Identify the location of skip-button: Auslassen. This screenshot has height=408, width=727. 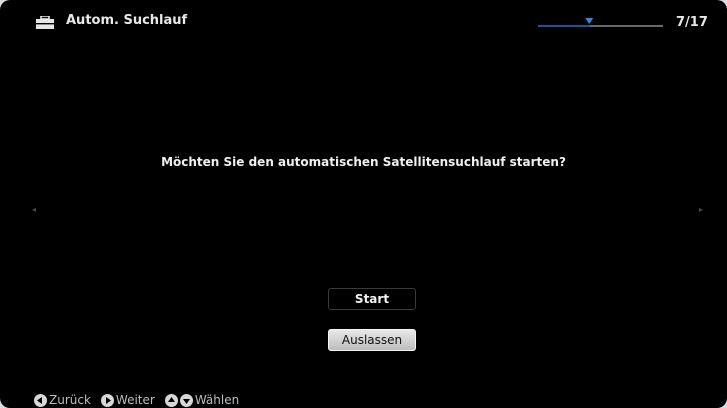
(372, 340).